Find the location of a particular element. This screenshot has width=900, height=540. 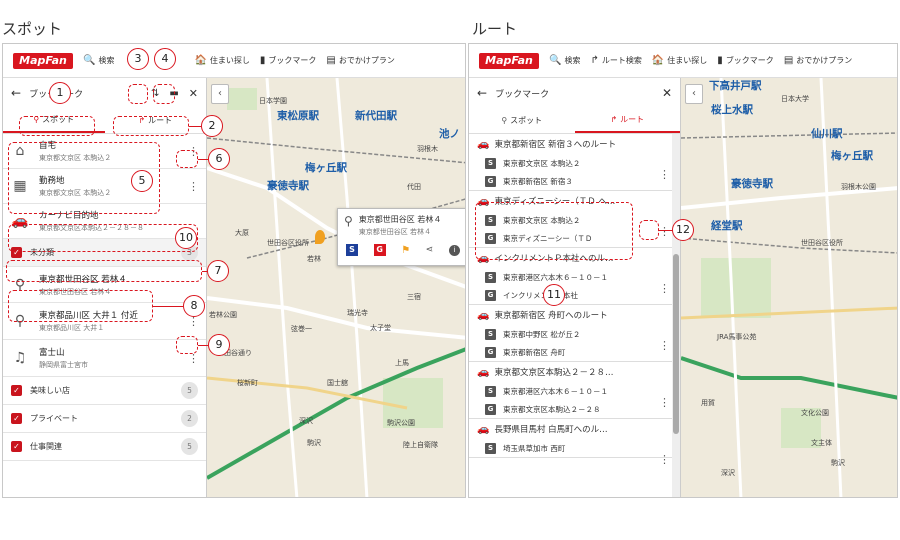

map-place: 深沢 is located at coordinates (728, 473).